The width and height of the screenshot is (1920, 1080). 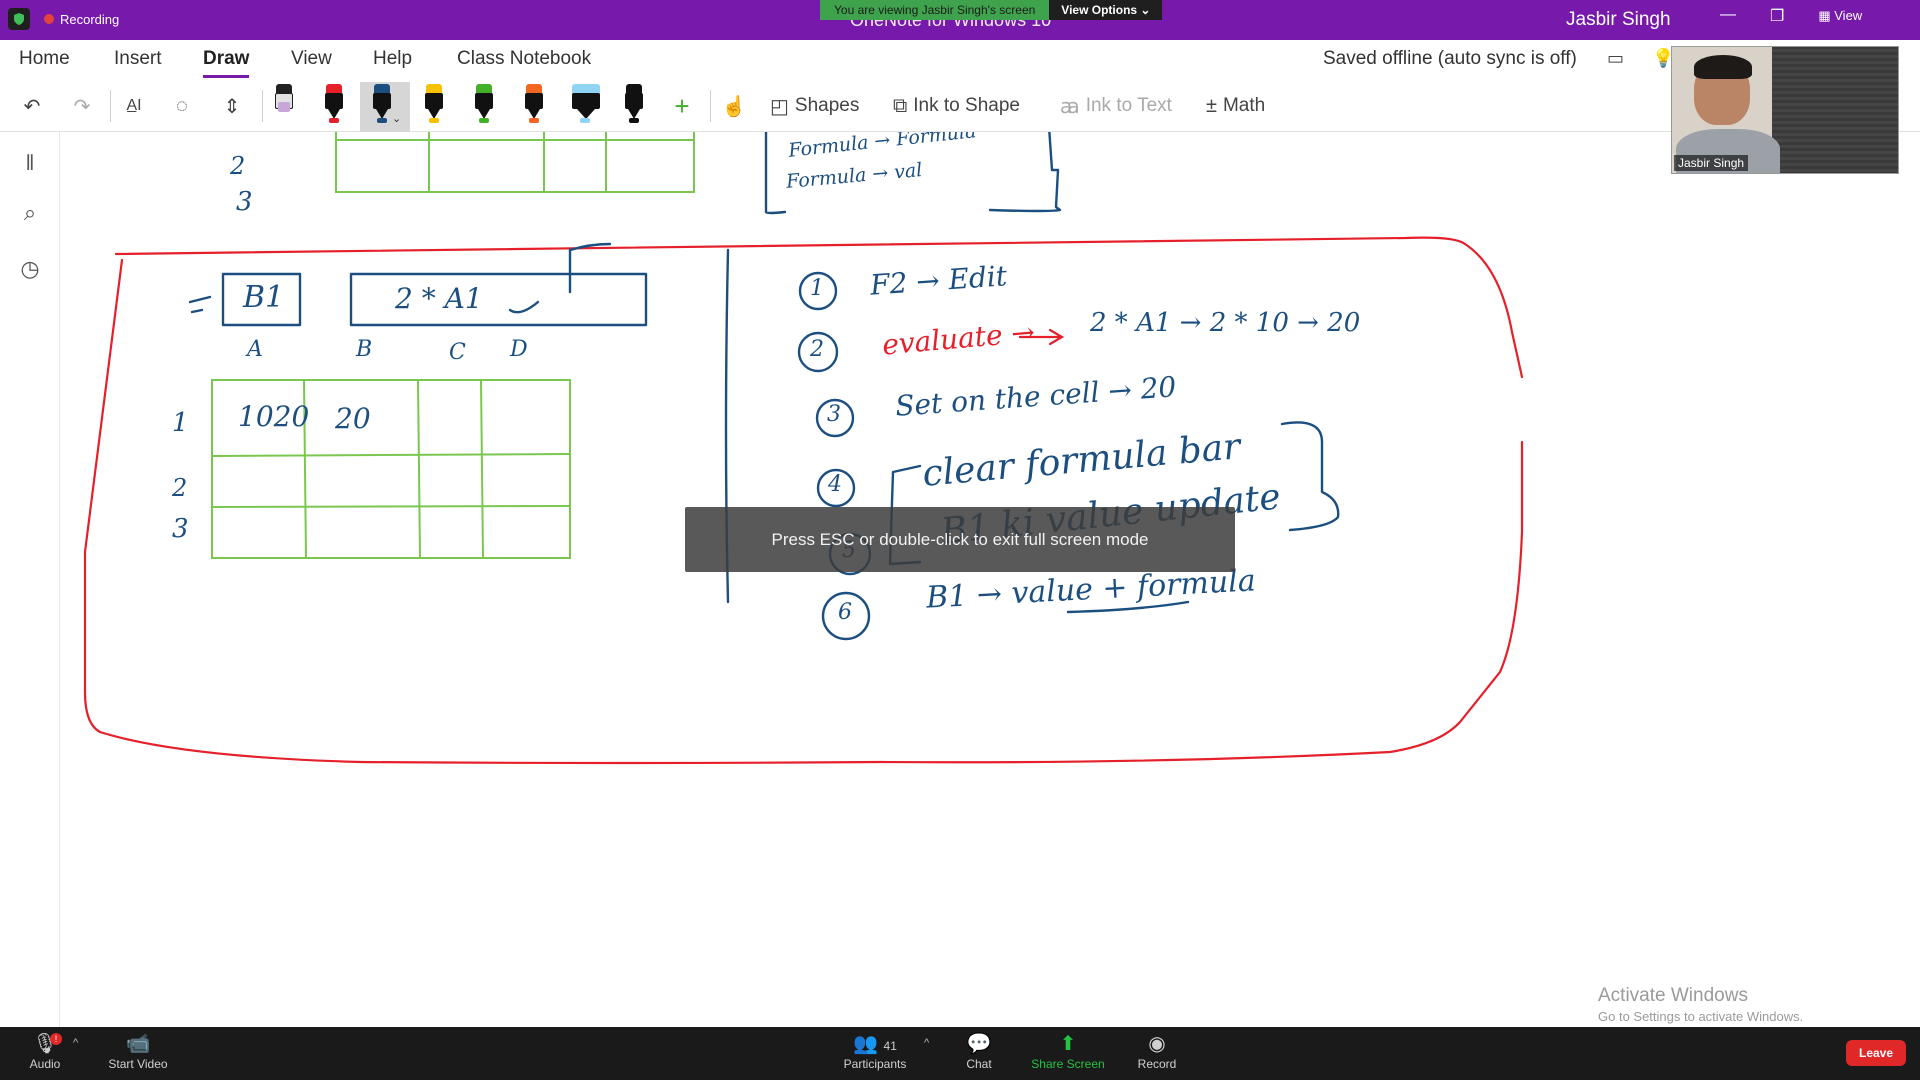 I want to click on ink-to-text-button: ꜳ Ink to Text, so click(x=1116, y=106).